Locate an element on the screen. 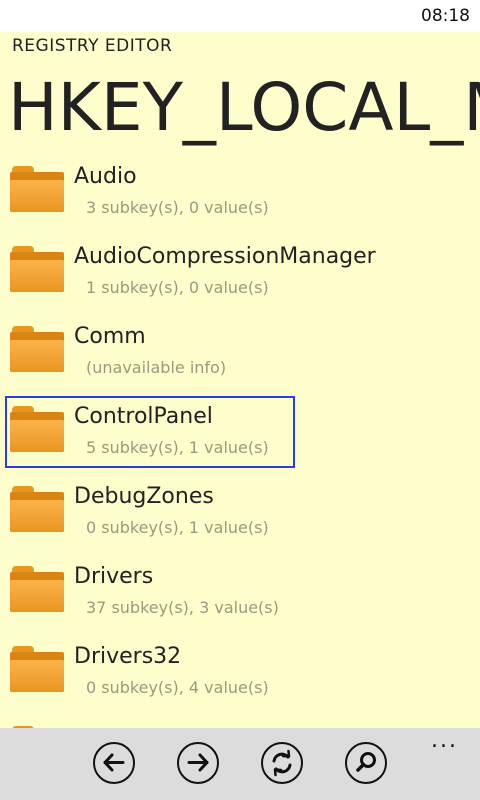 This screenshot has height=800, width=480. key-info: 3 subkey(s), 0 value(s) is located at coordinates (177, 207).